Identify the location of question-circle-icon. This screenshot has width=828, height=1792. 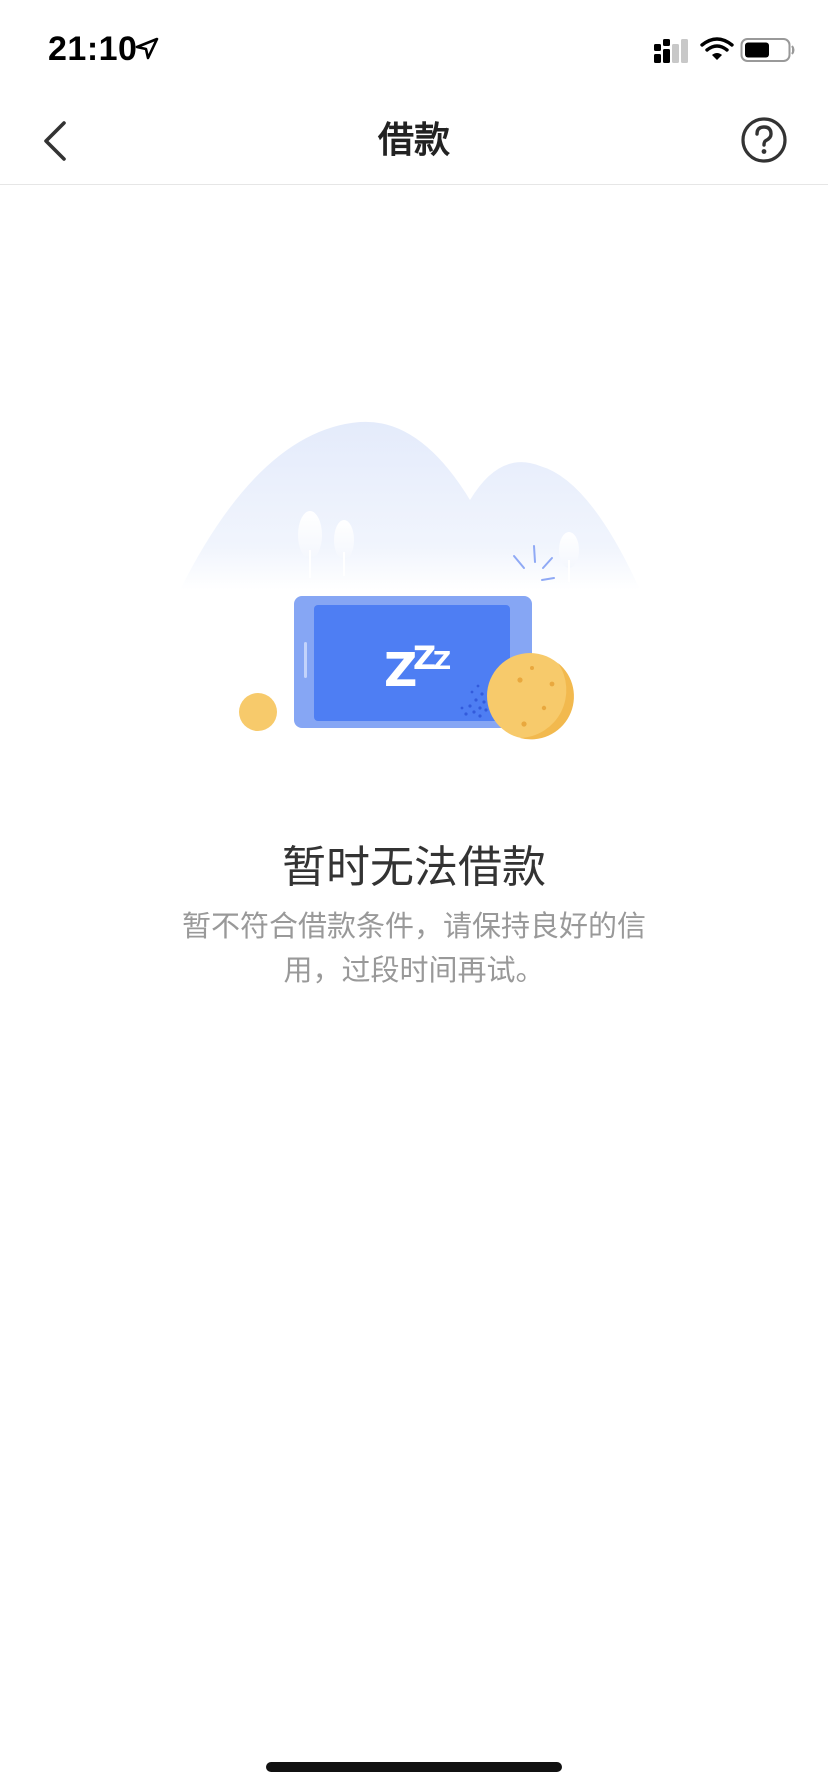
(764, 140).